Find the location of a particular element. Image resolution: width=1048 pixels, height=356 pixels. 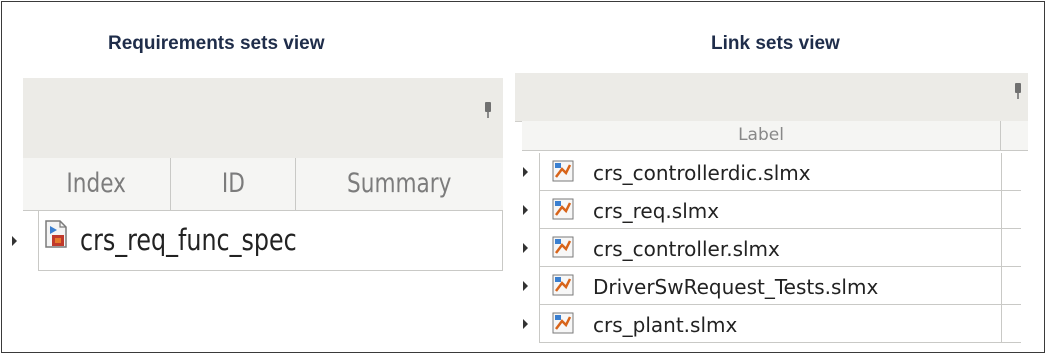

link-set-label: crs_plant.slmx is located at coordinates (665, 325).